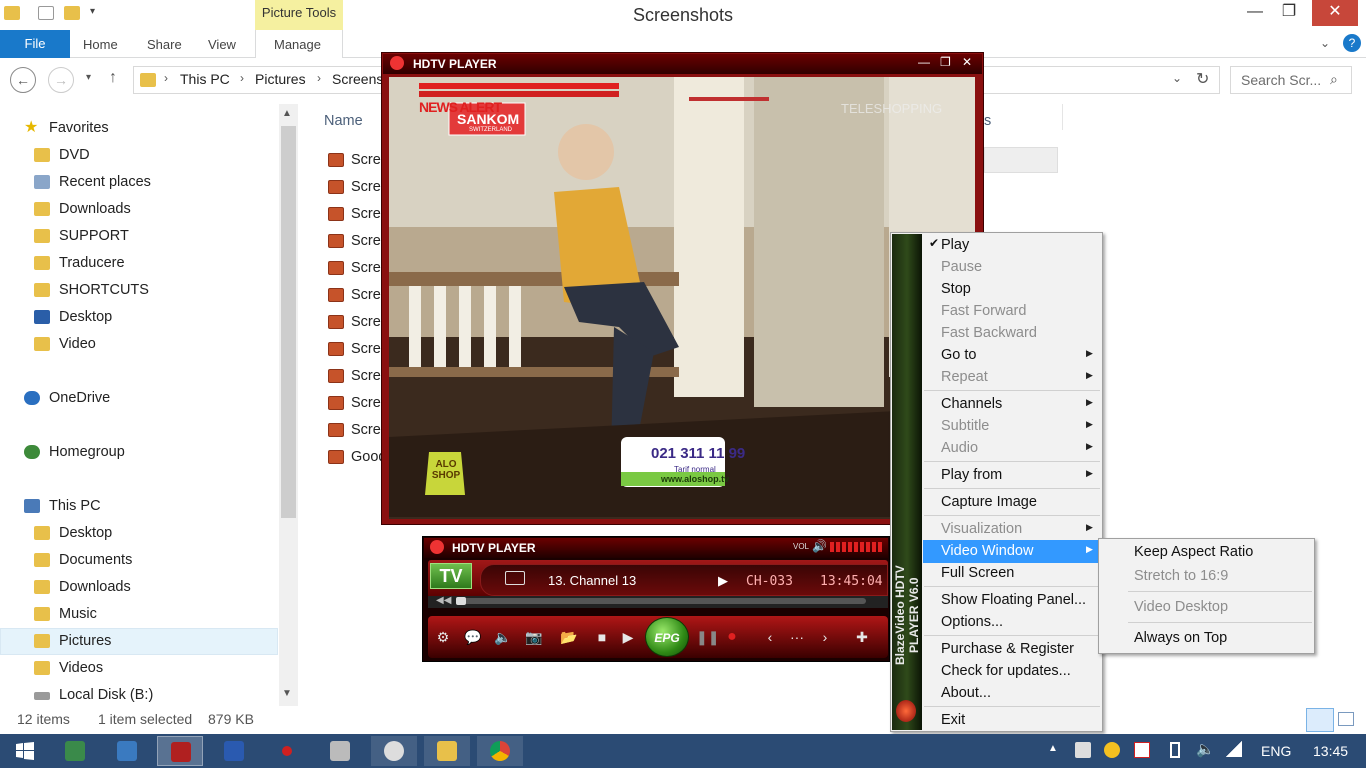 The height and width of the screenshot is (768, 1366). Describe the element at coordinates (447, 751) in the screenshot. I see `taskbar-file-explorer` at that location.